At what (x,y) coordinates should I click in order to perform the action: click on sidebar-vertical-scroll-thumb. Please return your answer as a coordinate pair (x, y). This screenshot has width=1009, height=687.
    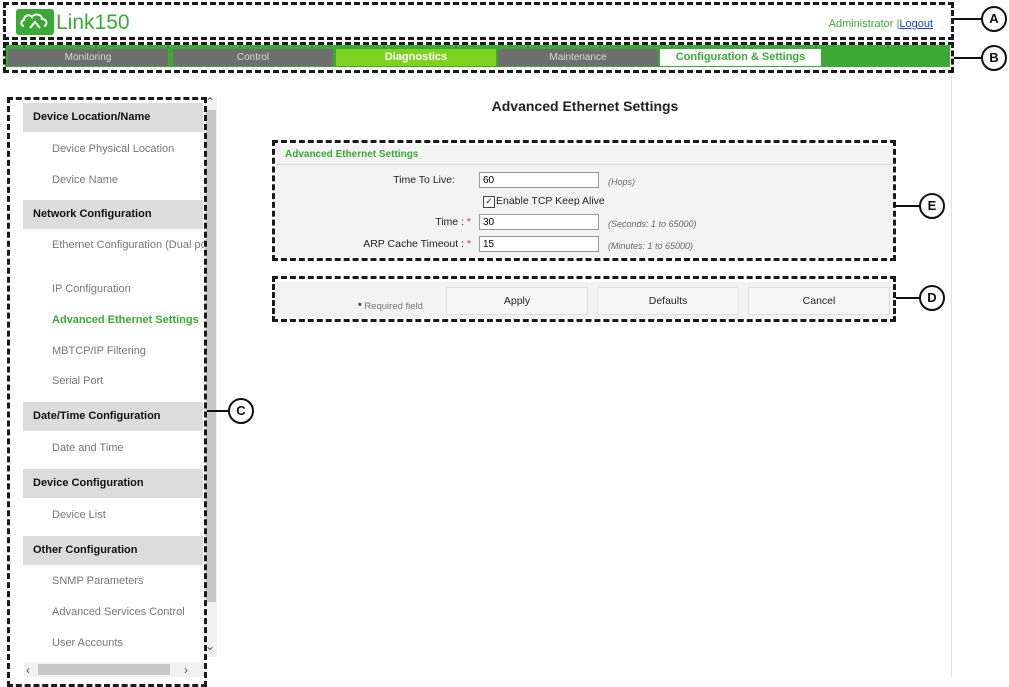
    Looking at the image, I should click on (211, 356).